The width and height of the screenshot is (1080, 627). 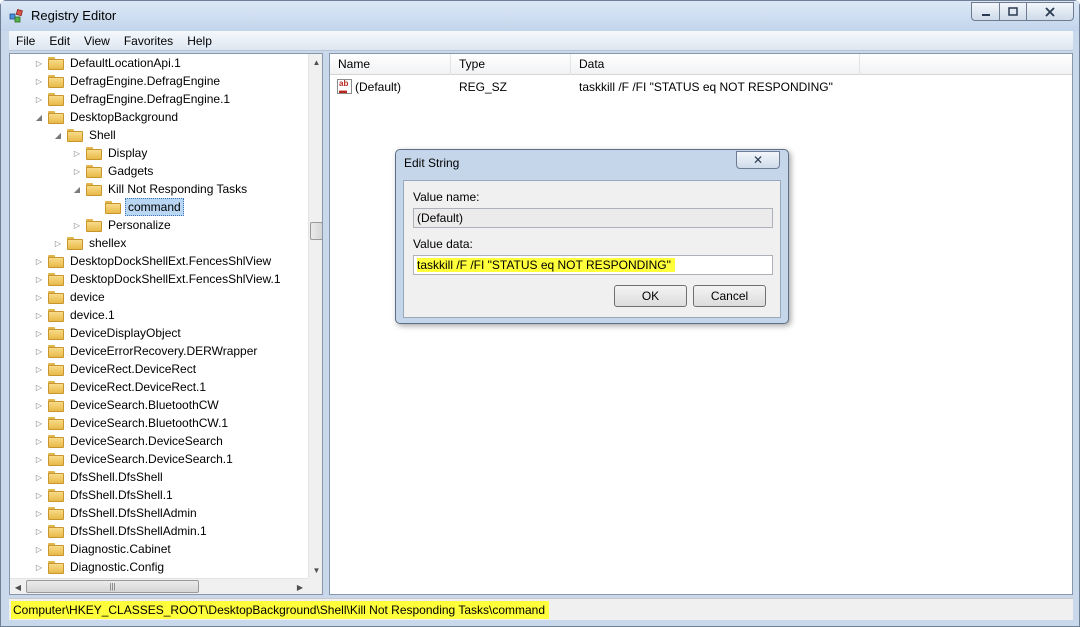 What do you see at coordinates (110, 153) in the screenshot?
I see `tree-item: ▷ Display` at bounding box center [110, 153].